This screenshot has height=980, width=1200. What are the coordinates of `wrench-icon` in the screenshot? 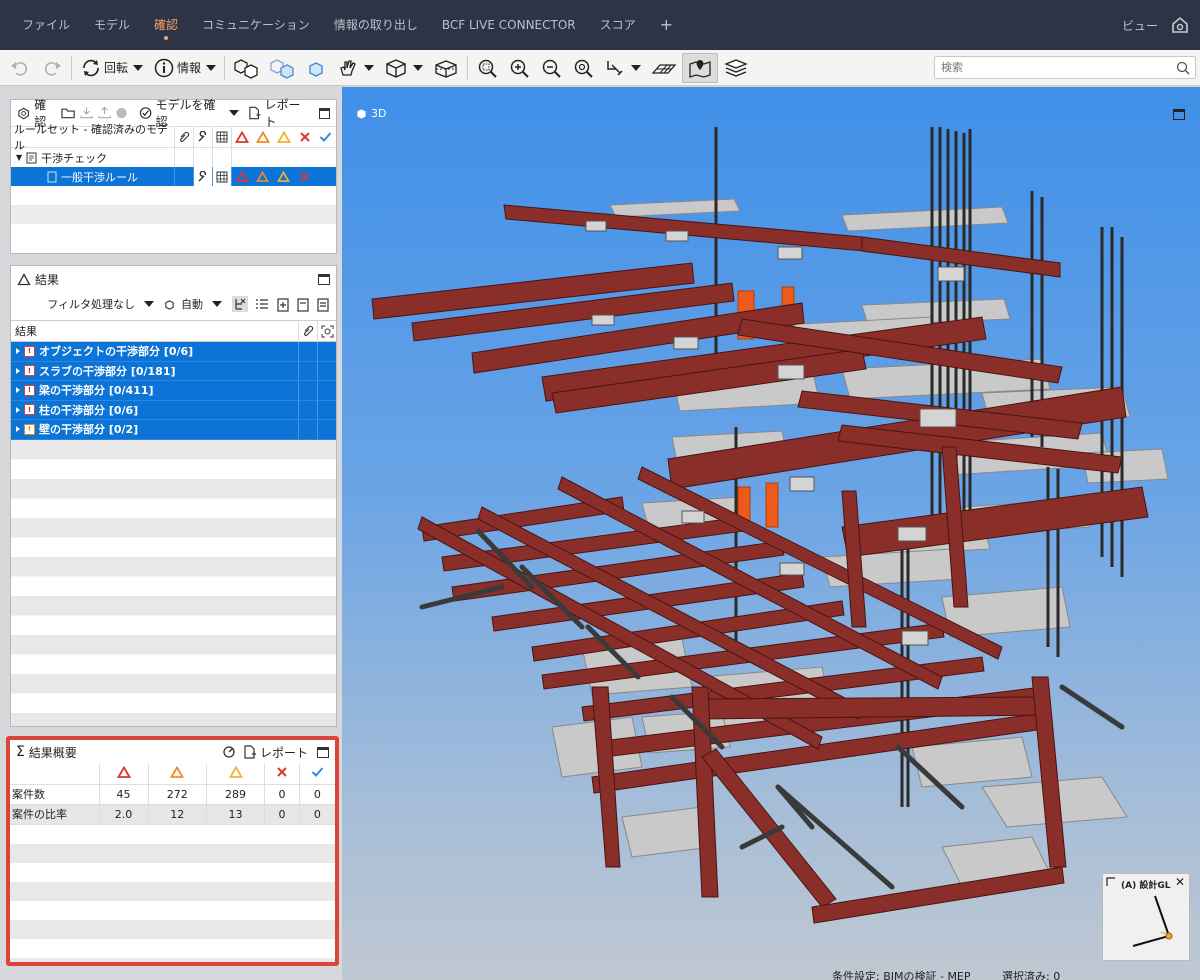 It's located at (202, 176).